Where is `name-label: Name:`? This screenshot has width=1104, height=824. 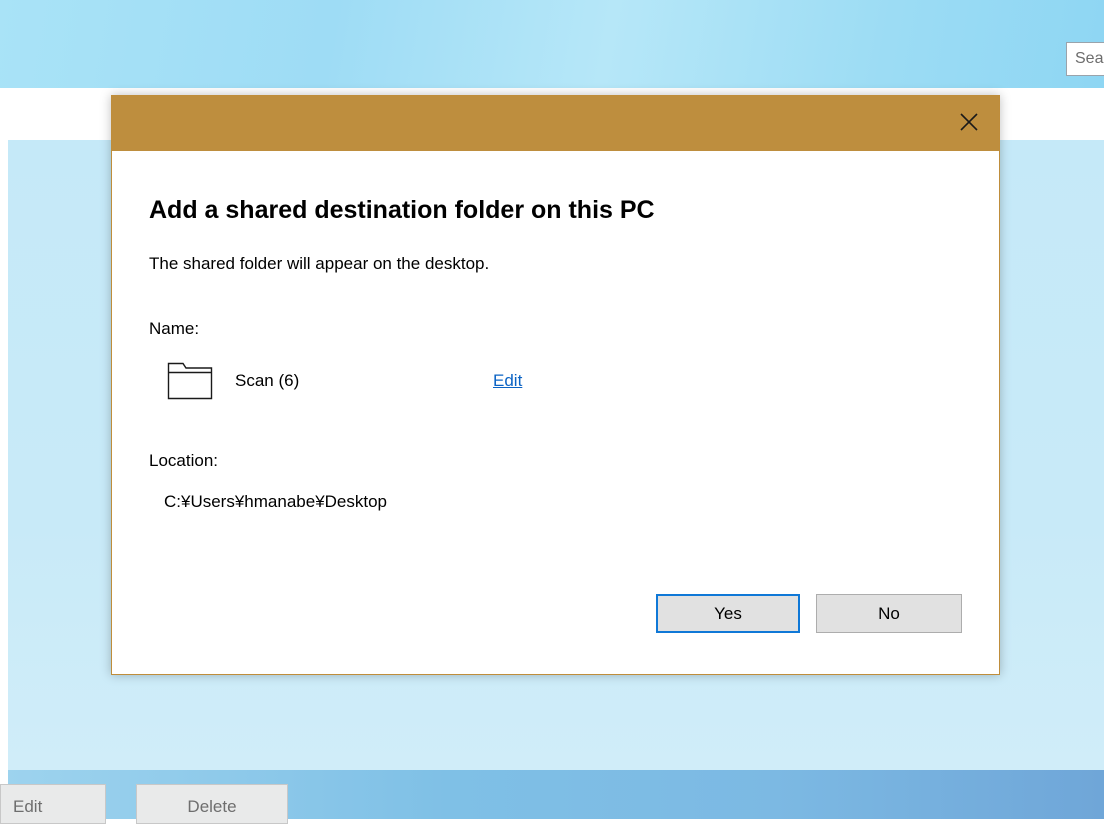 name-label: Name: is located at coordinates (174, 328).